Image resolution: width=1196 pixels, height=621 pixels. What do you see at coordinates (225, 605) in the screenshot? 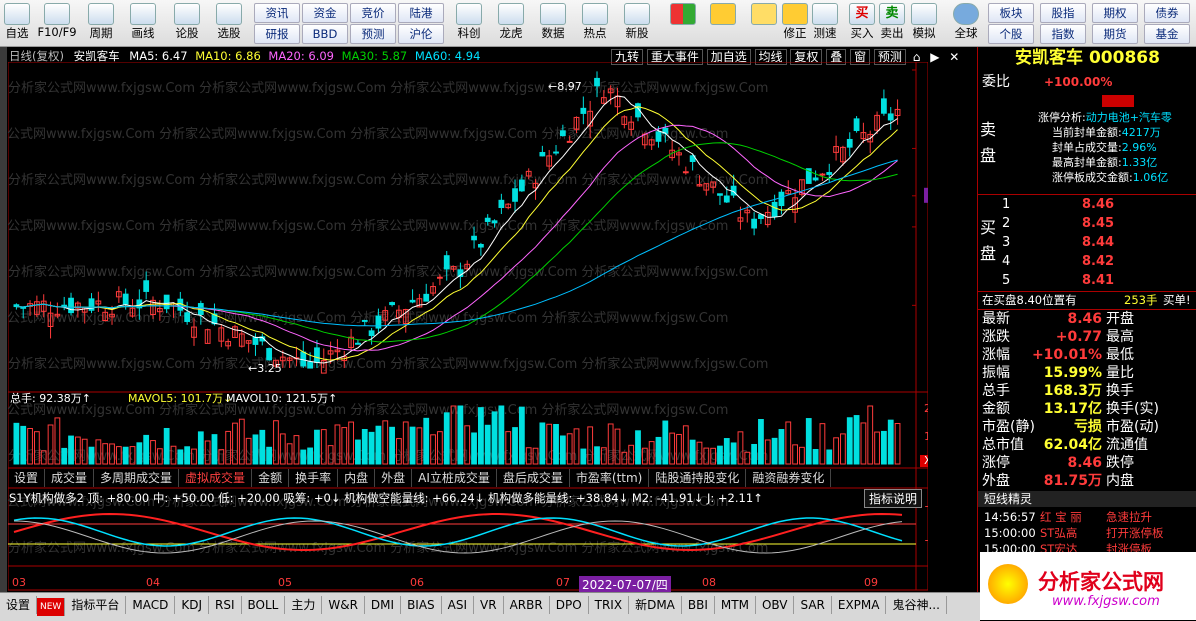
I see `indicator-tab-5: RSI` at bounding box center [225, 605].